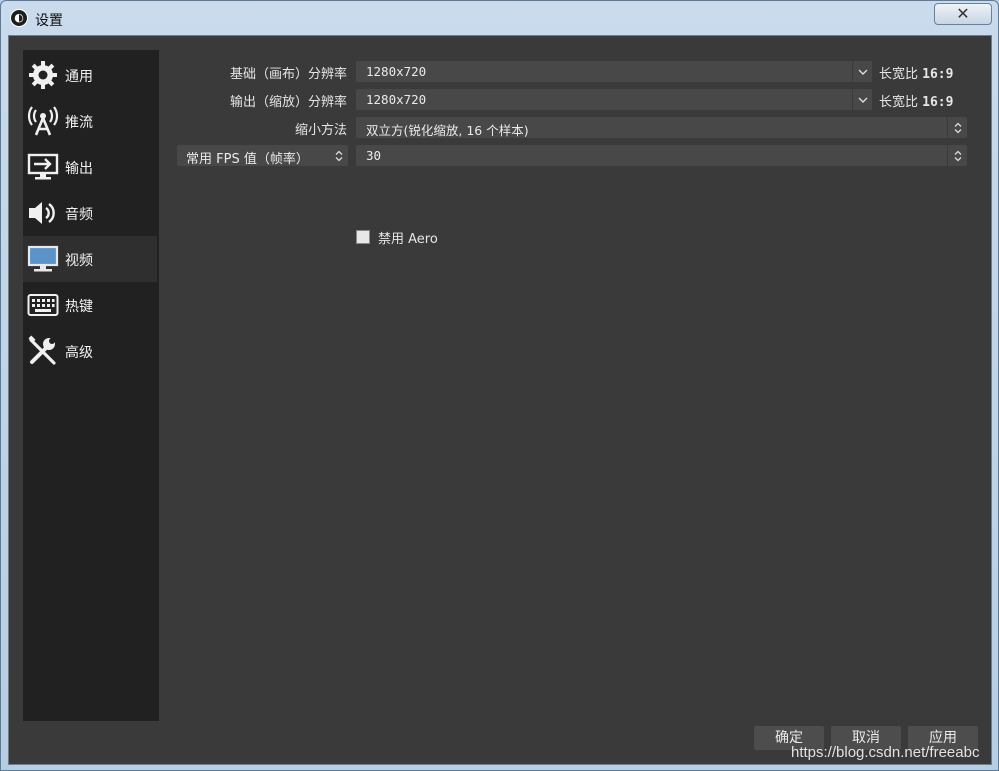  What do you see at coordinates (661, 155) in the screenshot?
I see `fps-value-combo: 30` at bounding box center [661, 155].